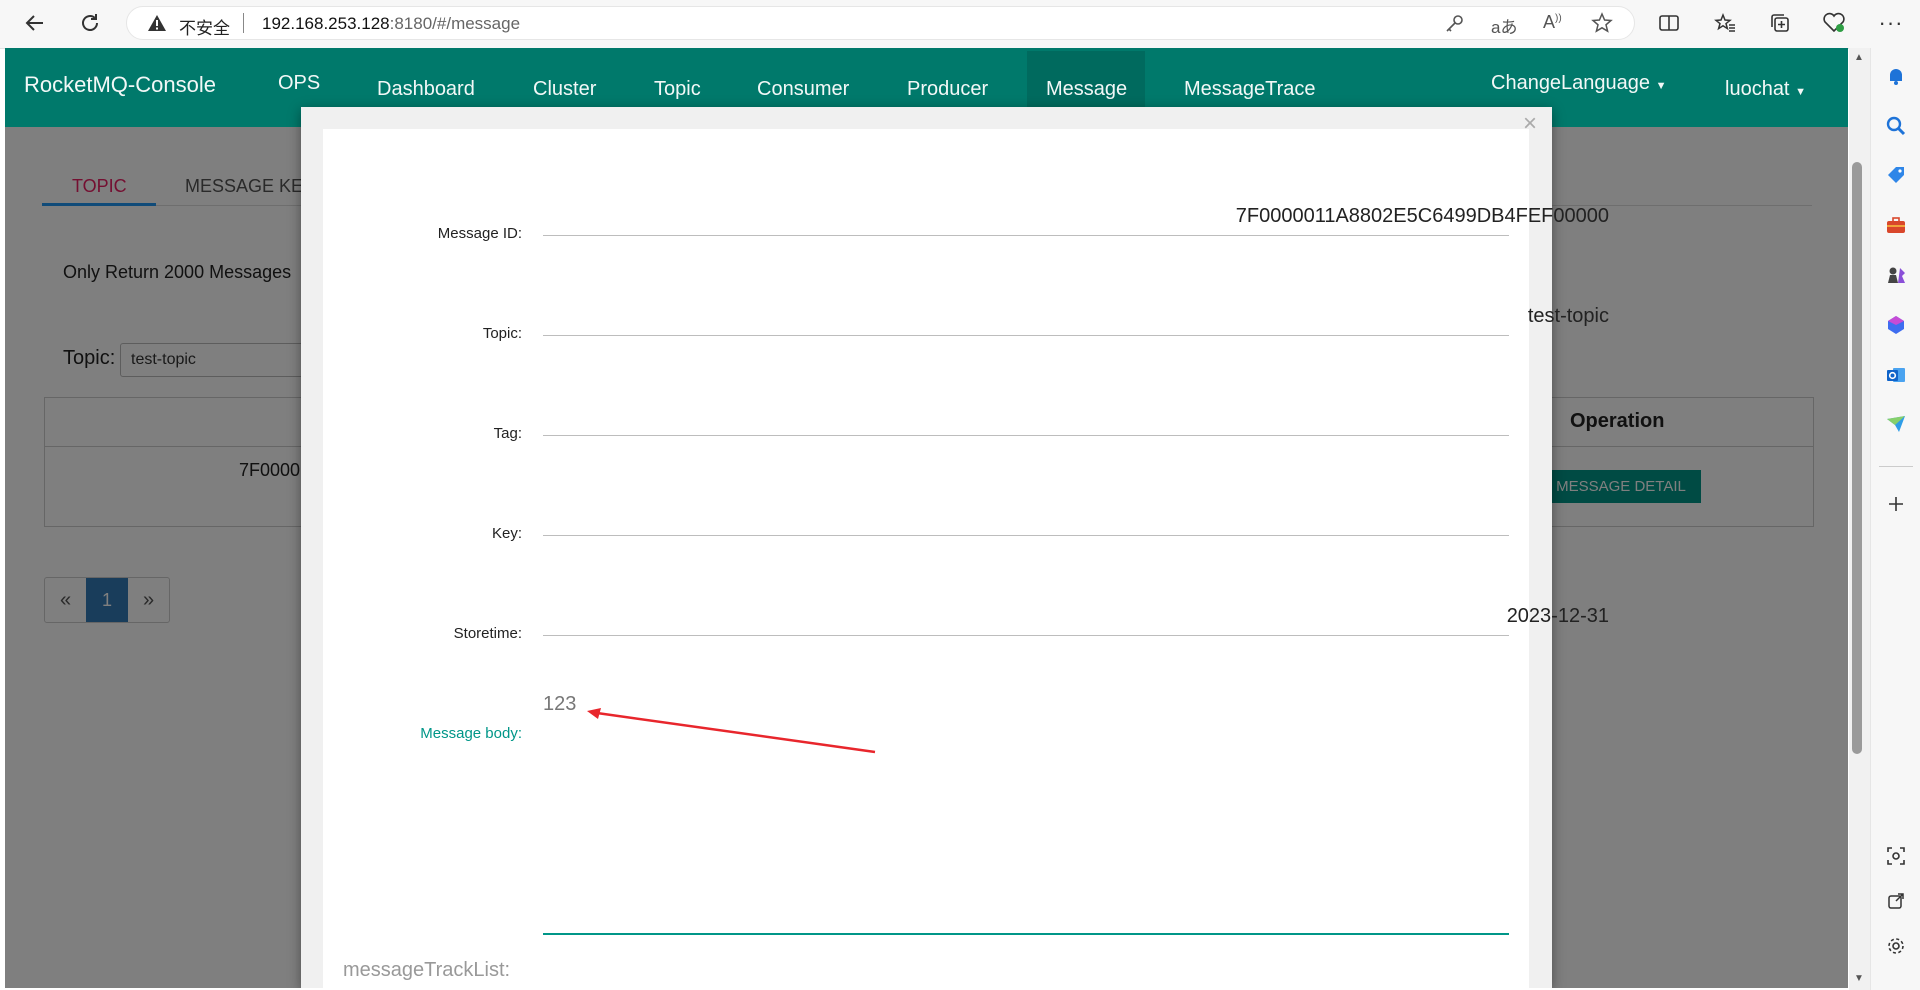  I want to click on send-plane-icon, so click(1896, 424).